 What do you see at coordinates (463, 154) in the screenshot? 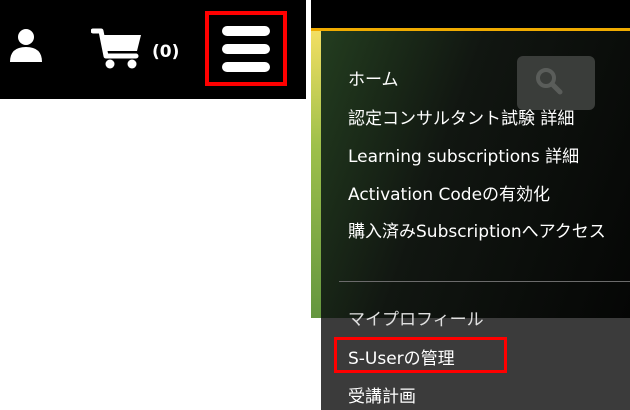
I see `menu-item-learning-subscriptions: Learning subscriptions 詳細` at bounding box center [463, 154].